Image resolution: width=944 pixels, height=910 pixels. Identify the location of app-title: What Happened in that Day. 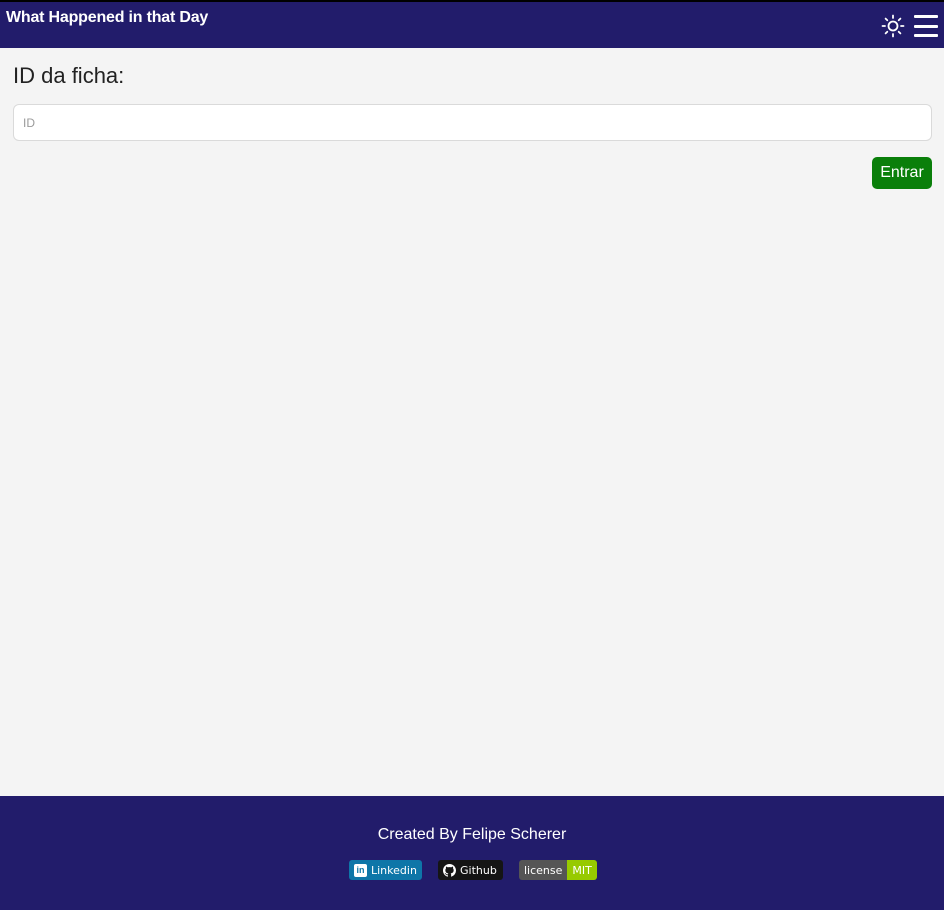
(107, 17).